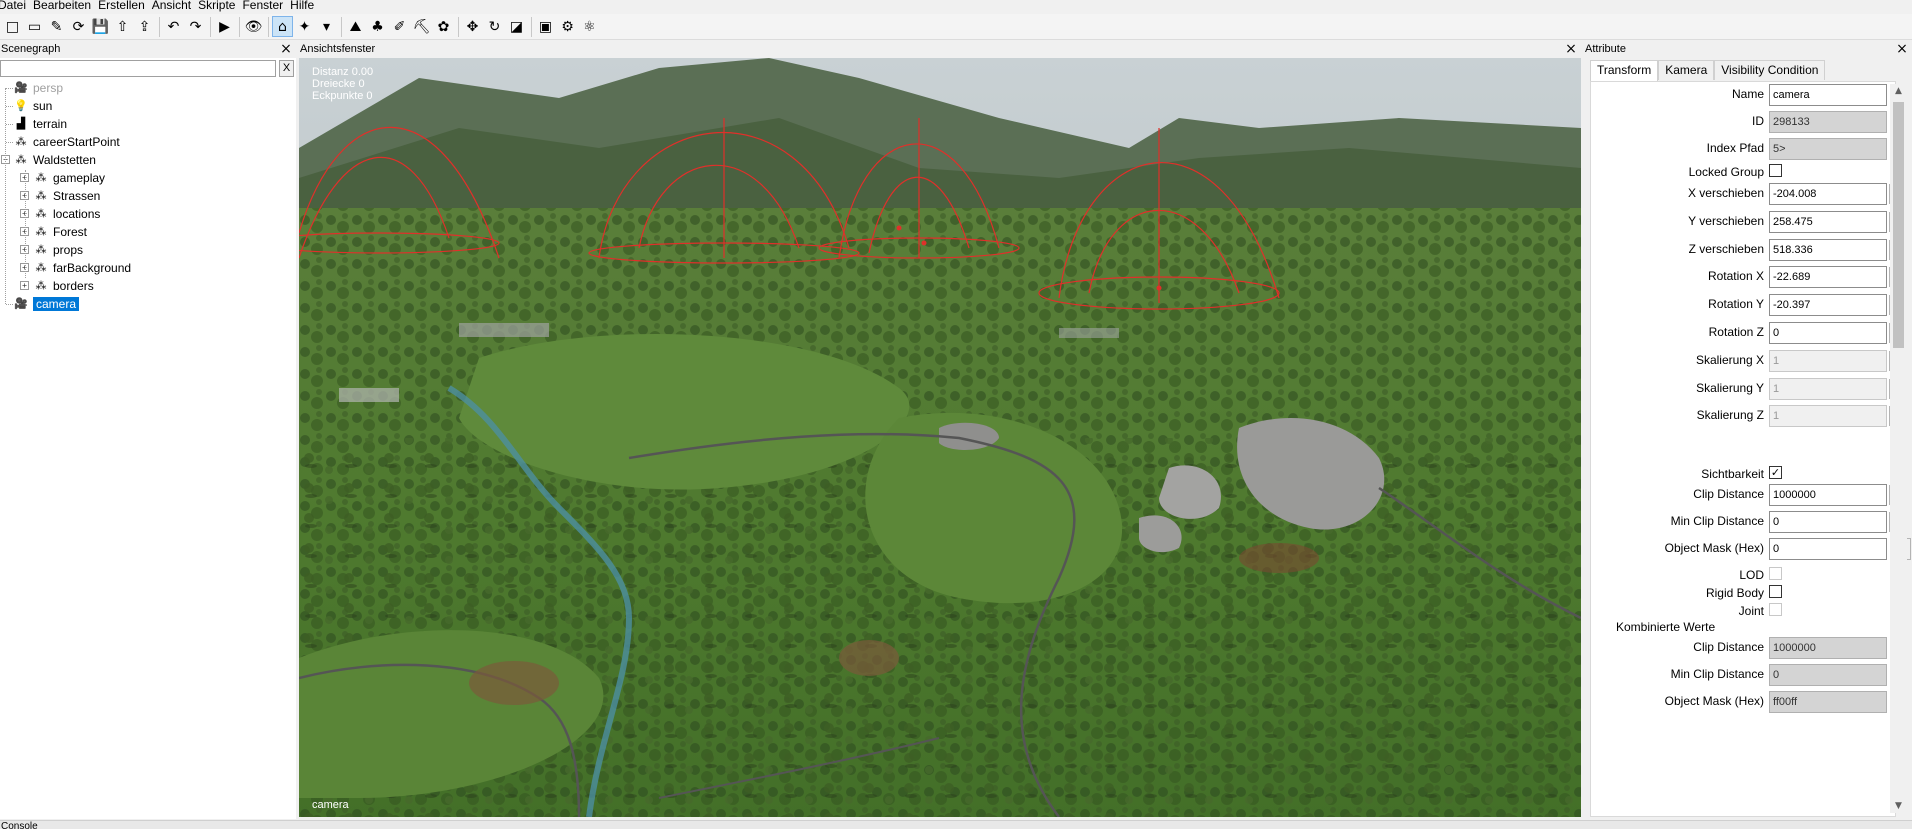 The height and width of the screenshot is (829, 1912). I want to click on menu-erstellen: Erstellen, so click(125, 6).